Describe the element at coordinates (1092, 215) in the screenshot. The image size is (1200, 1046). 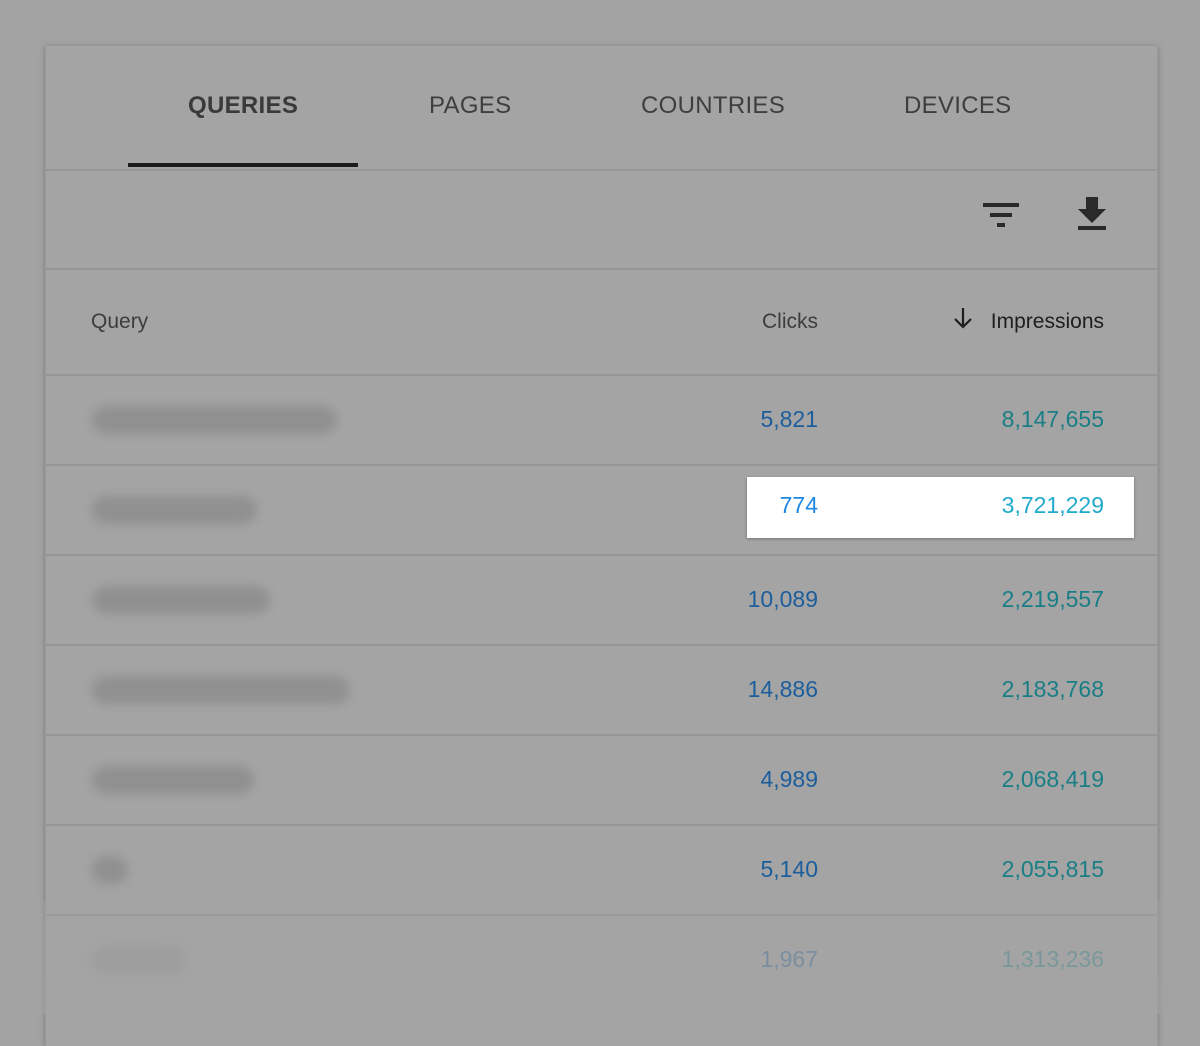
I see `download-icon` at that location.